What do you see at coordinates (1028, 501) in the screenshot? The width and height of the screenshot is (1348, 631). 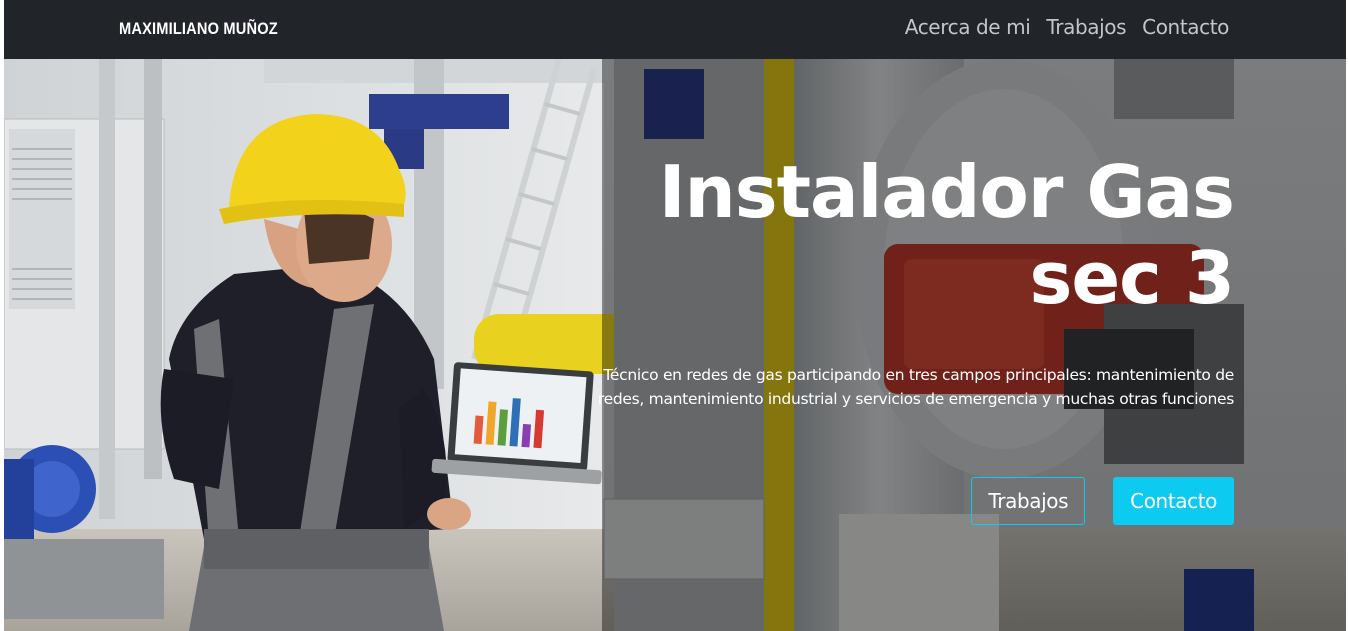 I see `trabajos-button: Trabajos` at bounding box center [1028, 501].